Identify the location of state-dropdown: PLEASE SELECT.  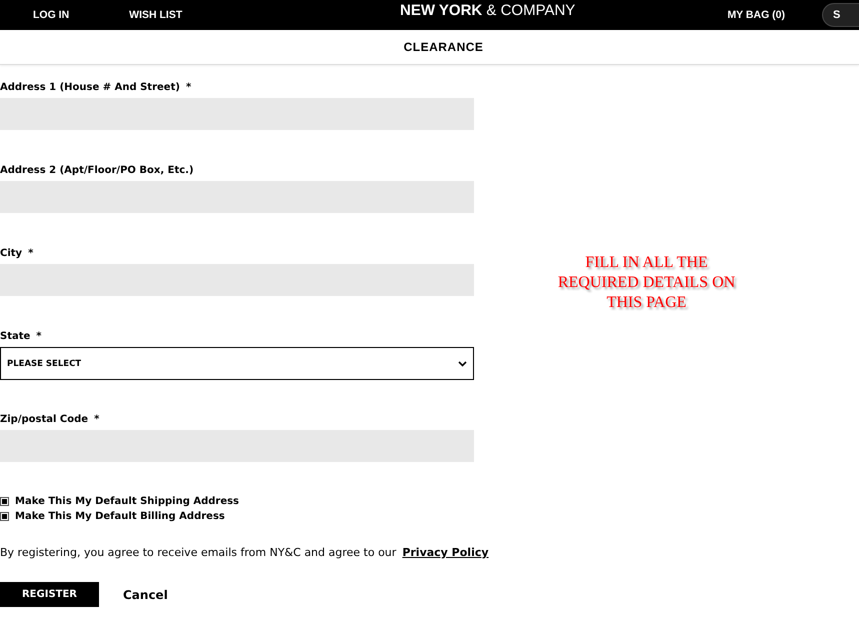
(237, 363).